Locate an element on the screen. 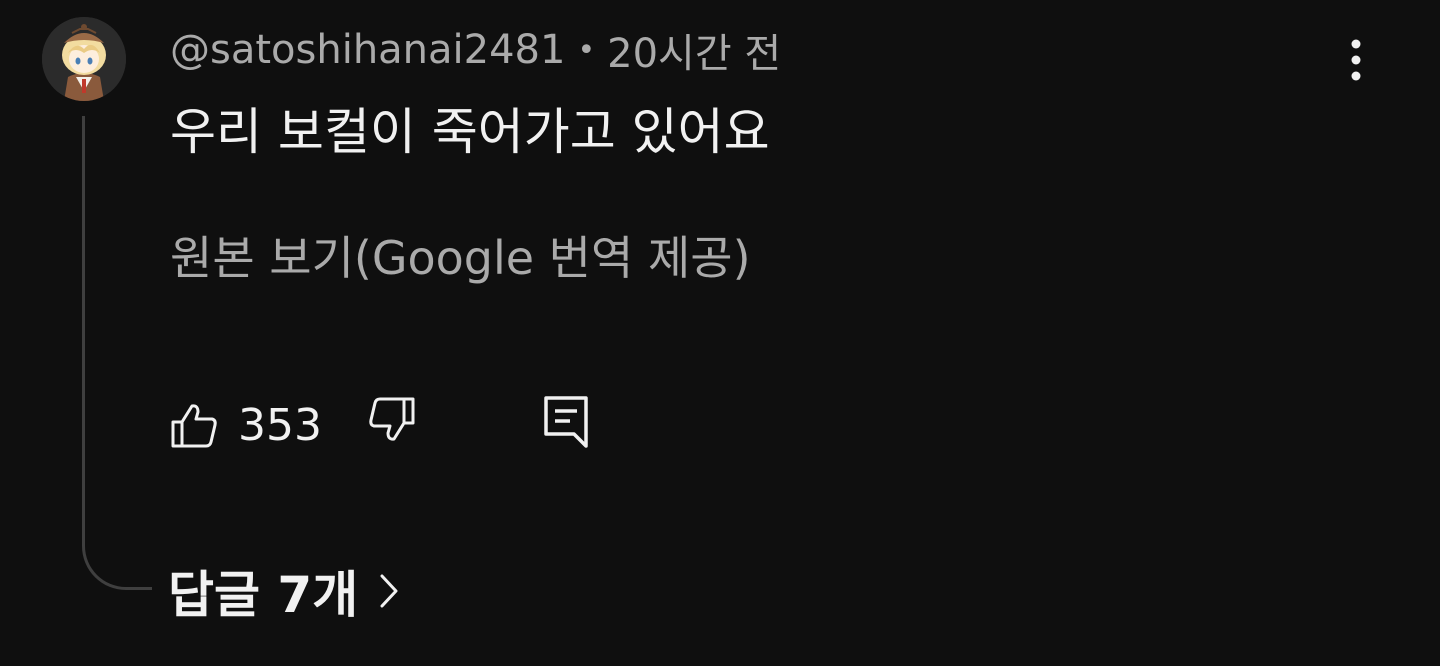 This screenshot has height=666, width=1440. thumb-down-icon is located at coordinates (392, 419).